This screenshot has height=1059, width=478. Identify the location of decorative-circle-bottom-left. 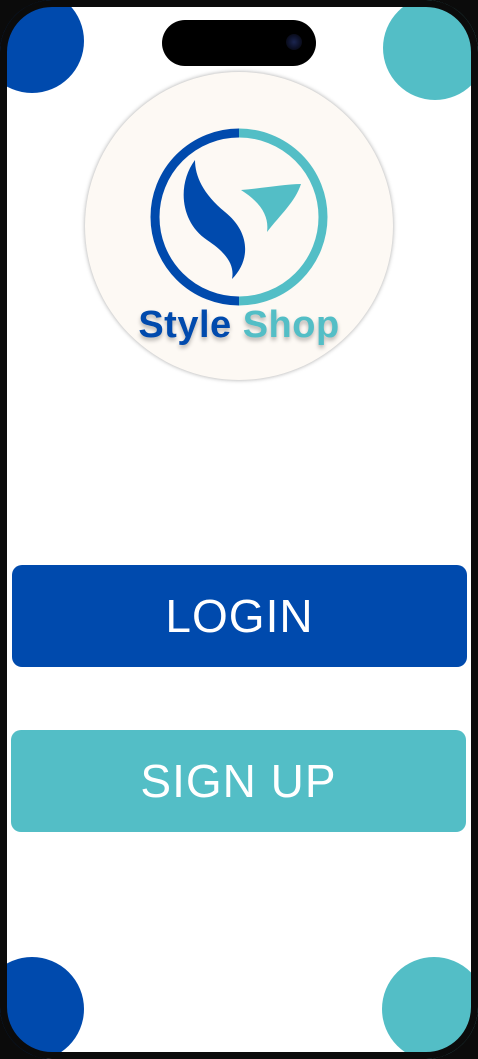
(42, 1008).